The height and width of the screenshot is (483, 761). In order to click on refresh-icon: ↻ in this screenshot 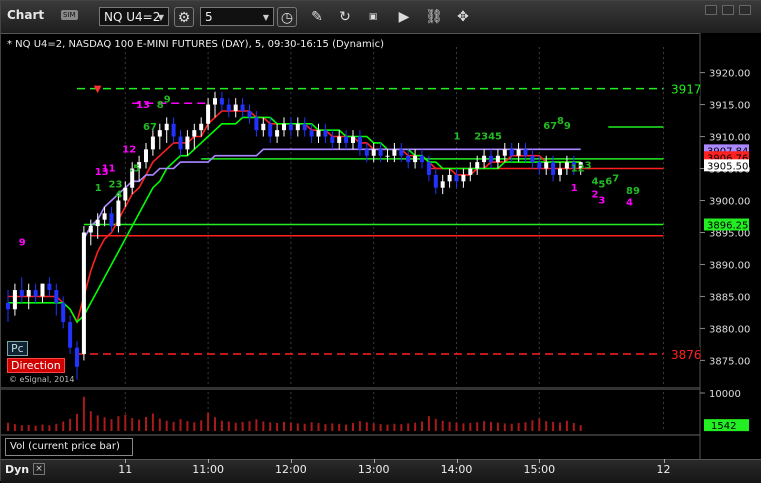, I will do `click(345, 17)`.